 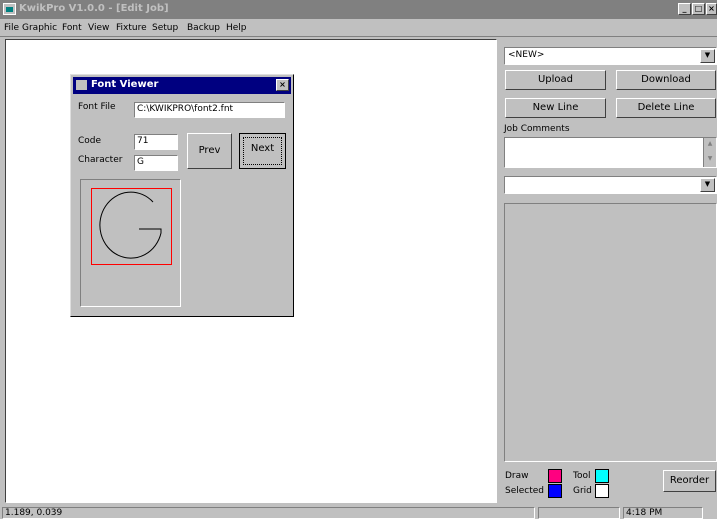 What do you see at coordinates (666, 80) in the screenshot?
I see `download-button: Download` at bounding box center [666, 80].